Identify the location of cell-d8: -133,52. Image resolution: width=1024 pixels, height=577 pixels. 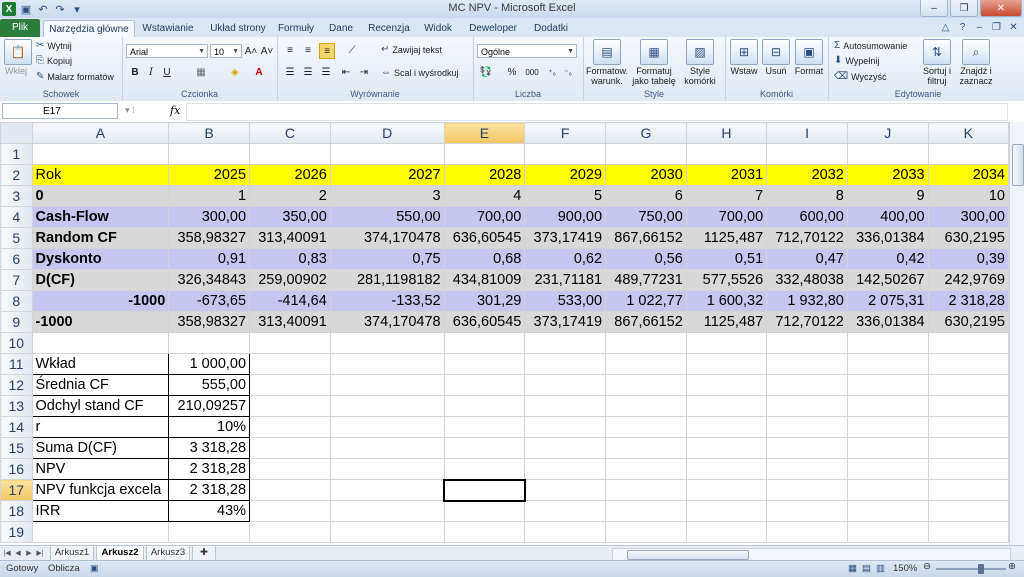
(387, 301).